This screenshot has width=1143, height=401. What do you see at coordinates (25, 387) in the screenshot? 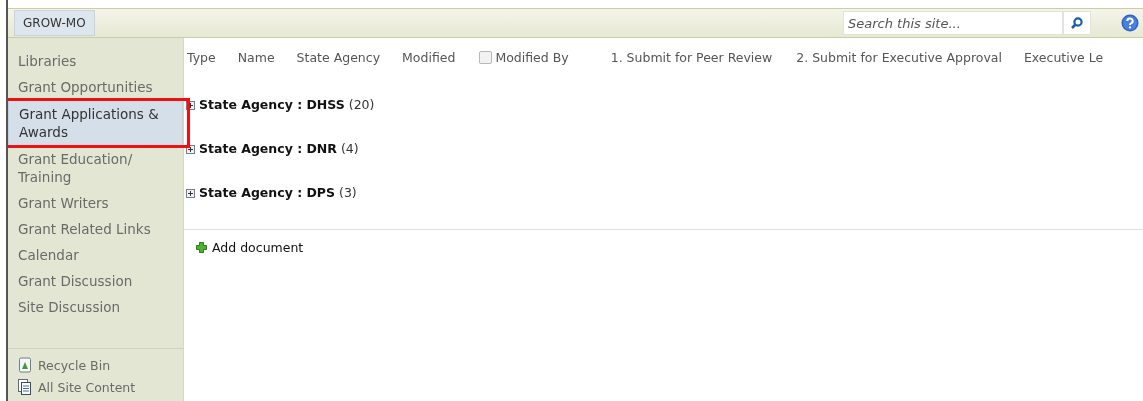
I see `document-icon` at bounding box center [25, 387].